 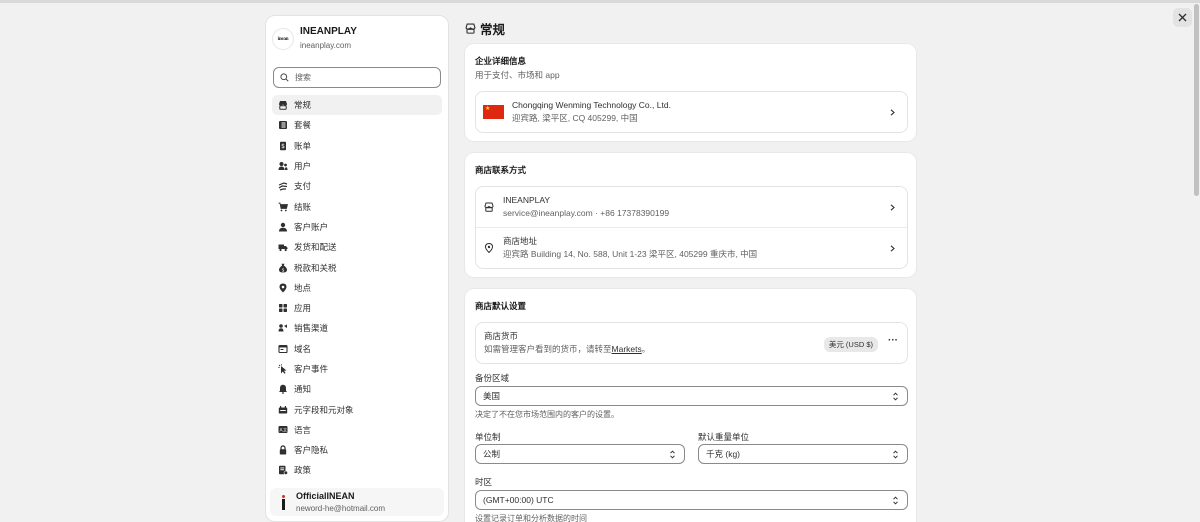 What do you see at coordinates (357, 227) in the screenshot?
I see `sidebar-item-customer-accounts: 客户账户` at bounding box center [357, 227].